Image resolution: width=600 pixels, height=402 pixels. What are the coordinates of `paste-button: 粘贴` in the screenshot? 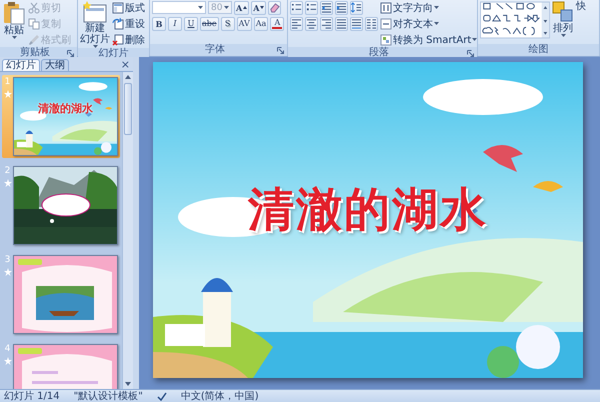 It's located at (14, 19).